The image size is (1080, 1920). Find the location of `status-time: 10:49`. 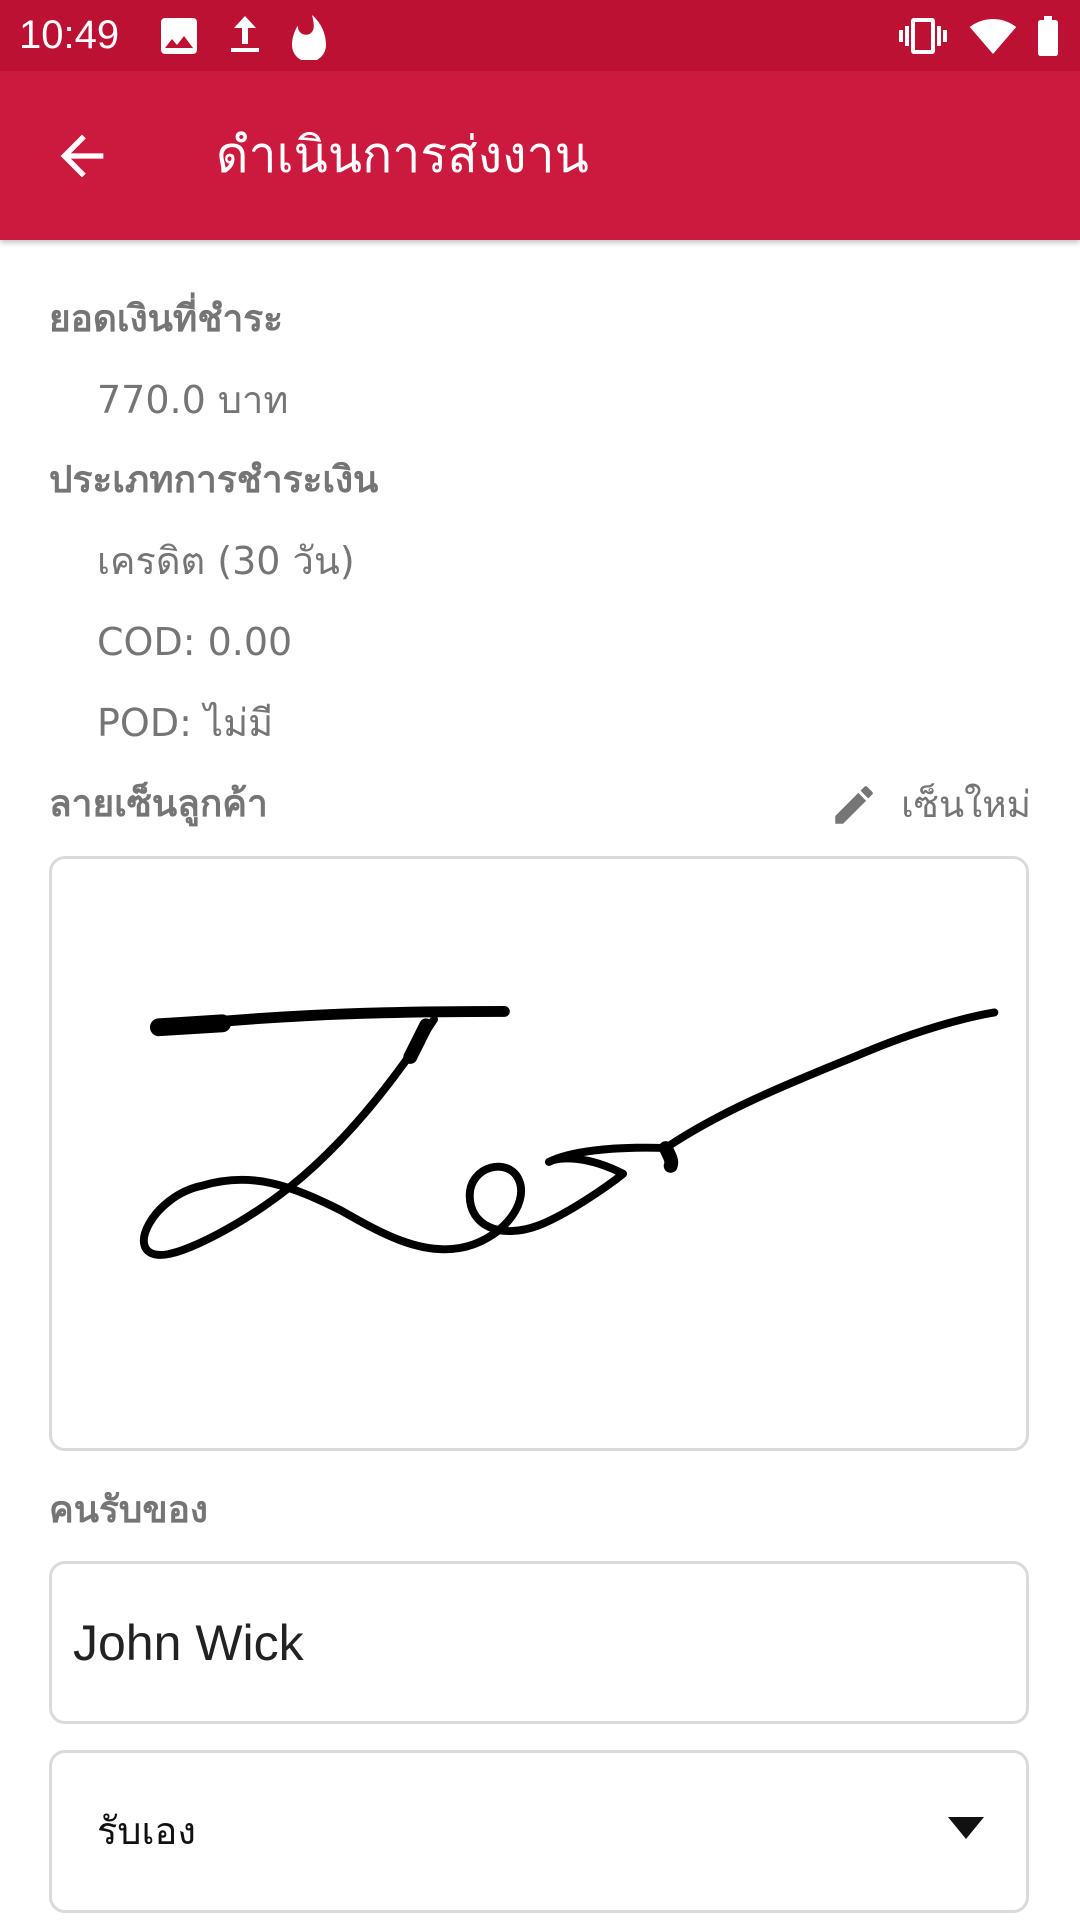

status-time: 10:49 is located at coordinates (69, 35).